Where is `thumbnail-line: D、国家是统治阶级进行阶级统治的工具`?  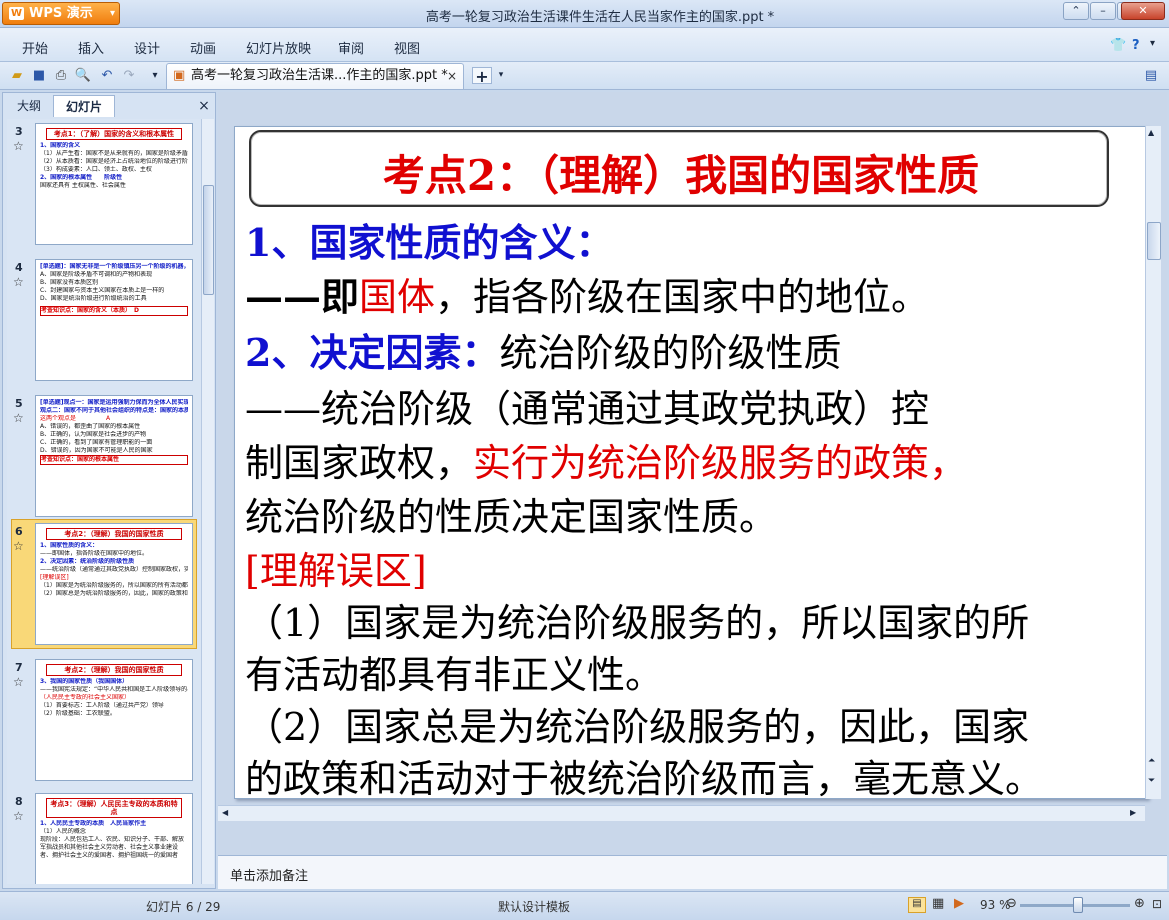
thumbnail-line: D、国家是统治阶级进行阶级统治的工具 is located at coordinates (93, 298).